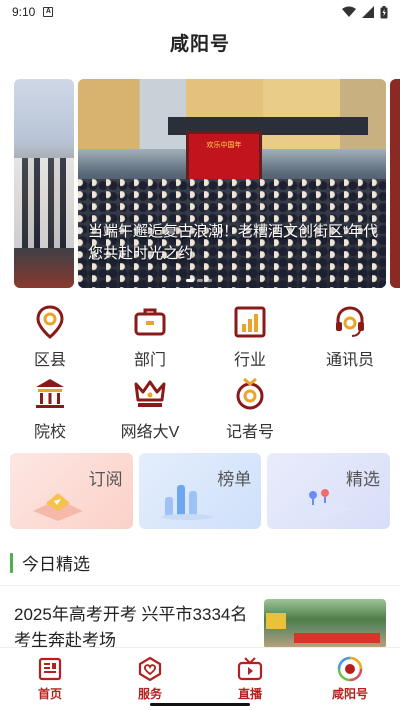  I want to click on featured-card: 精选, so click(329, 491).